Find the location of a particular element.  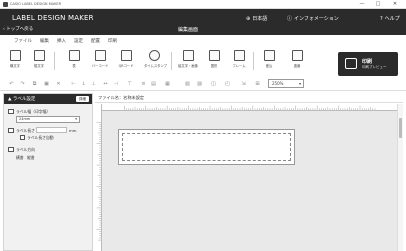

title-bar: CASIO LABEL DESIGN MAKER — □ ✕ is located at coordinates (203, 4).